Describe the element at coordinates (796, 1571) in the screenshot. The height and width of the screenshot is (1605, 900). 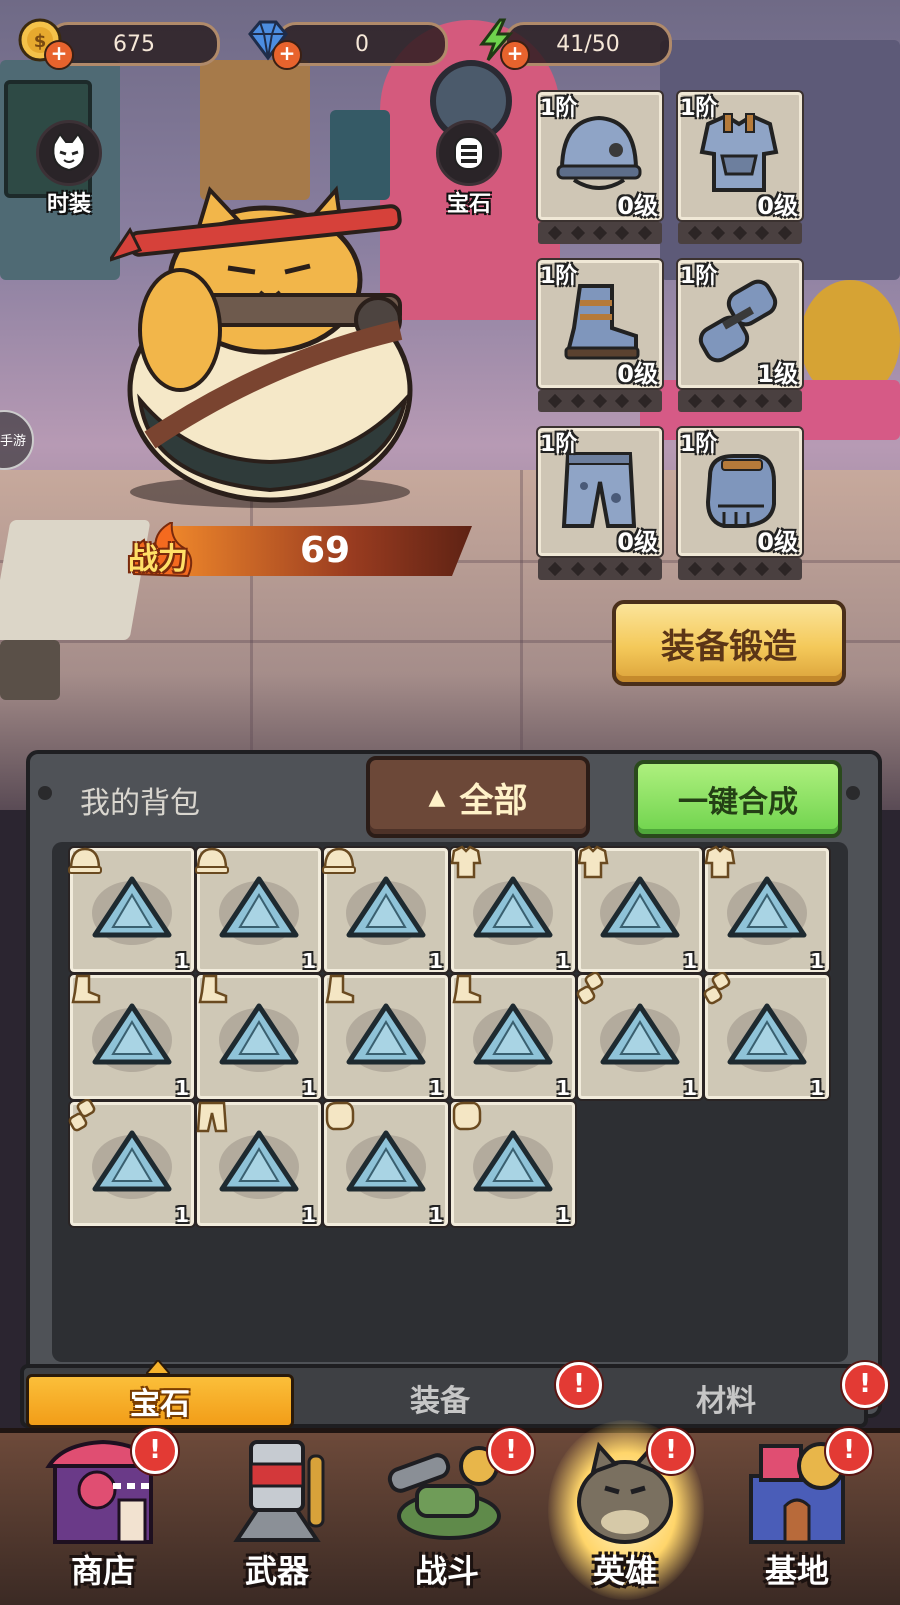
I see `nav-label: 基地` at that location.